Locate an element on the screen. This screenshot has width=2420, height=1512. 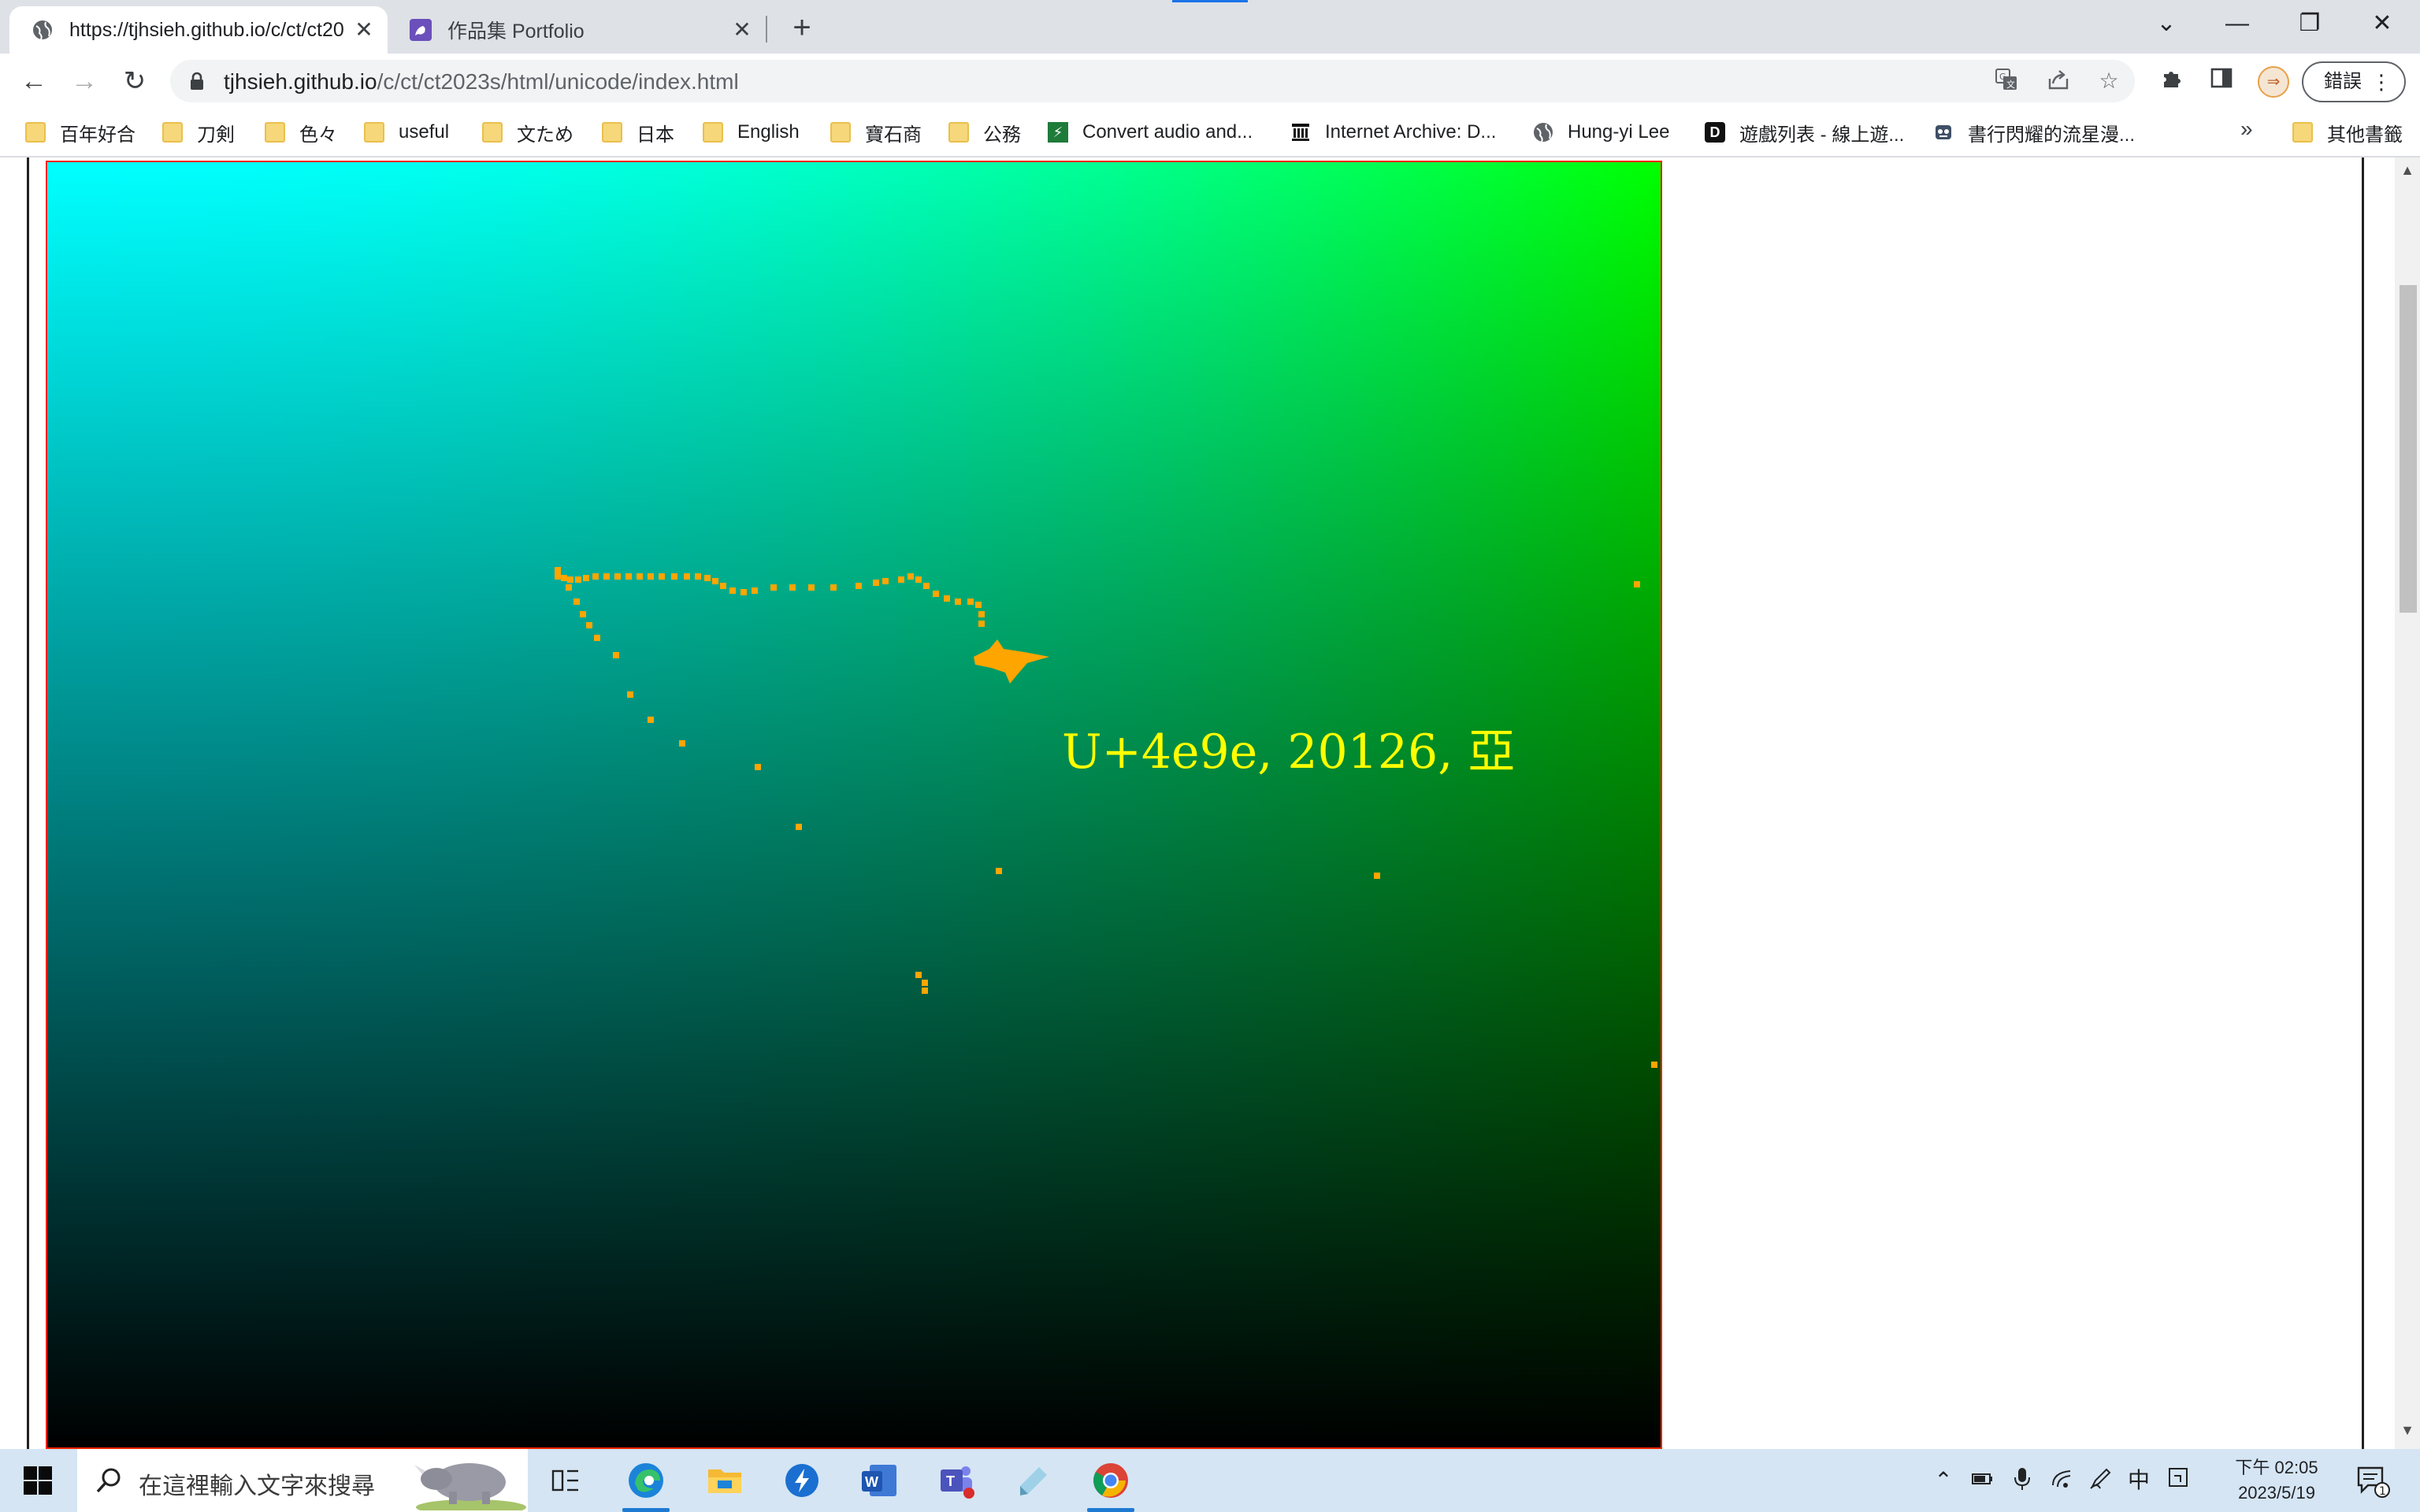
battery-icon is located at coordinates (1982, 1480).